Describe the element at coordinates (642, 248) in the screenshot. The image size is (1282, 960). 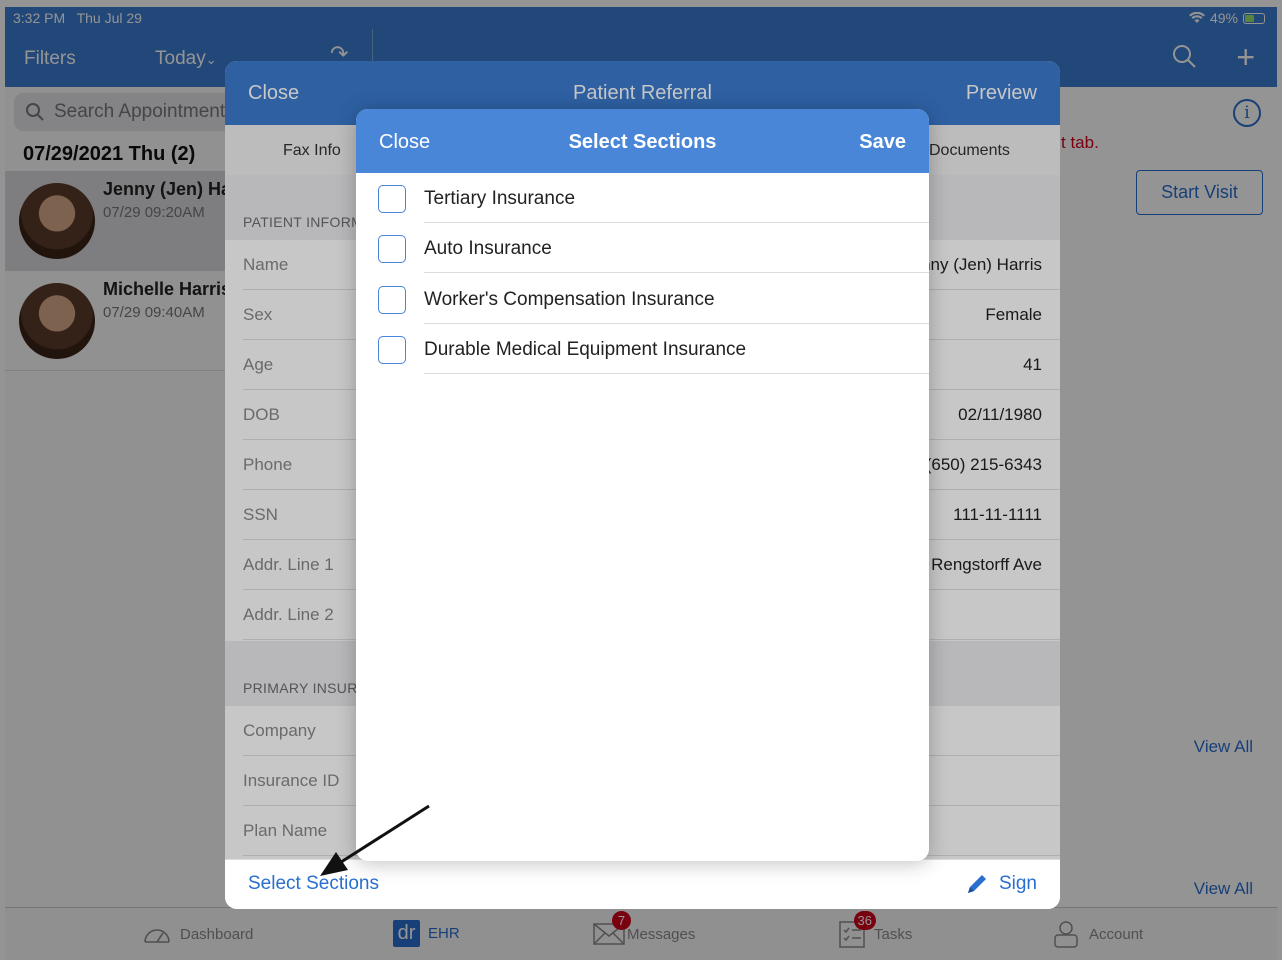
I see `section-option: Auto Insurance` at that location.